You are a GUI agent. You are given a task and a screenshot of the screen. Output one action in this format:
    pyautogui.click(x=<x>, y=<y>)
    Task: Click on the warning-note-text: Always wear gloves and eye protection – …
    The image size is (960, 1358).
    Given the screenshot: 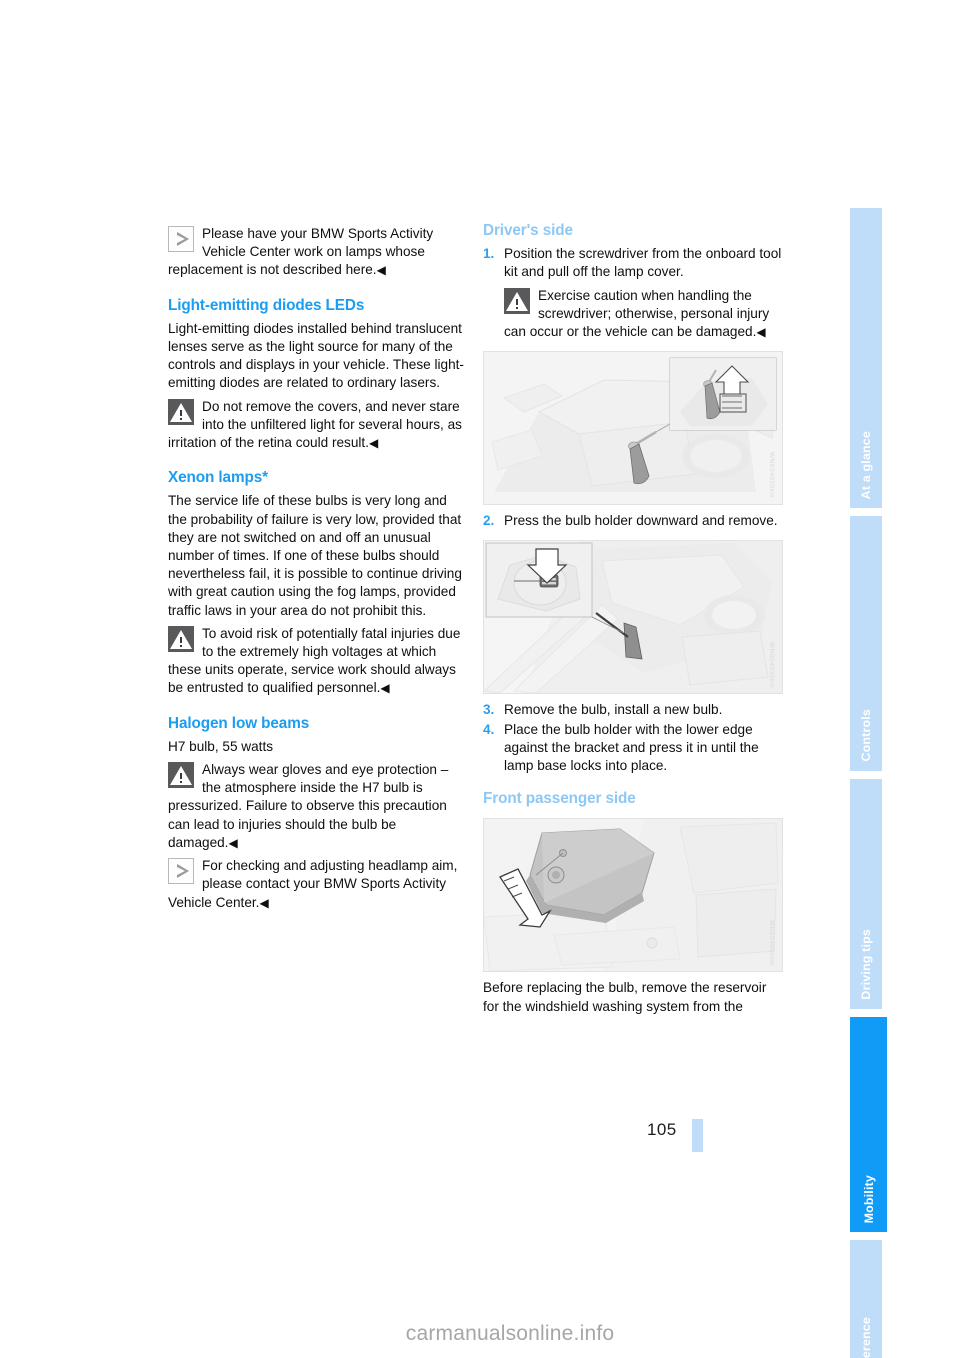 What is the action you would take?
    pyautogui.click(x=318, y=806)
    